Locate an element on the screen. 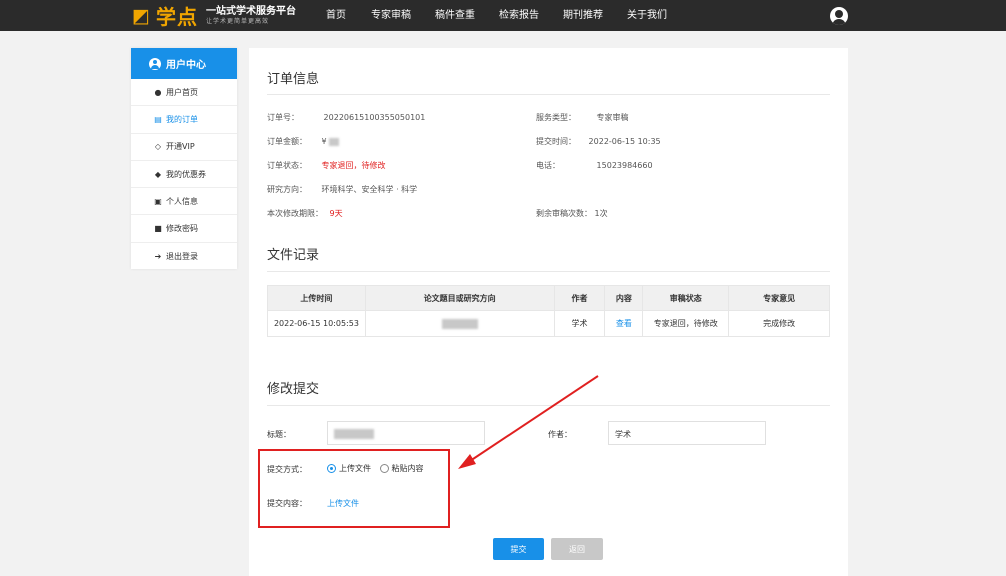 The image size is (1006, 576). annotation-arrow-icon is located at coordinates (528, 422).